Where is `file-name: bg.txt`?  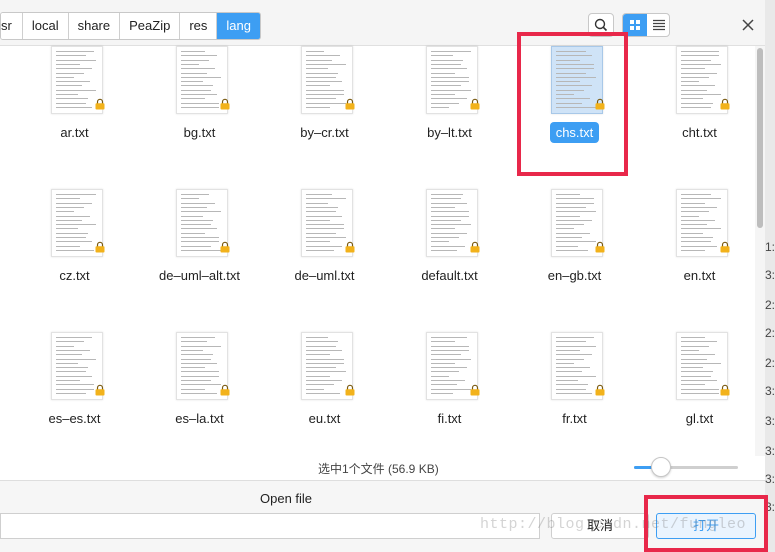 file-name: bg.txt is located at coordinates (199, 132).